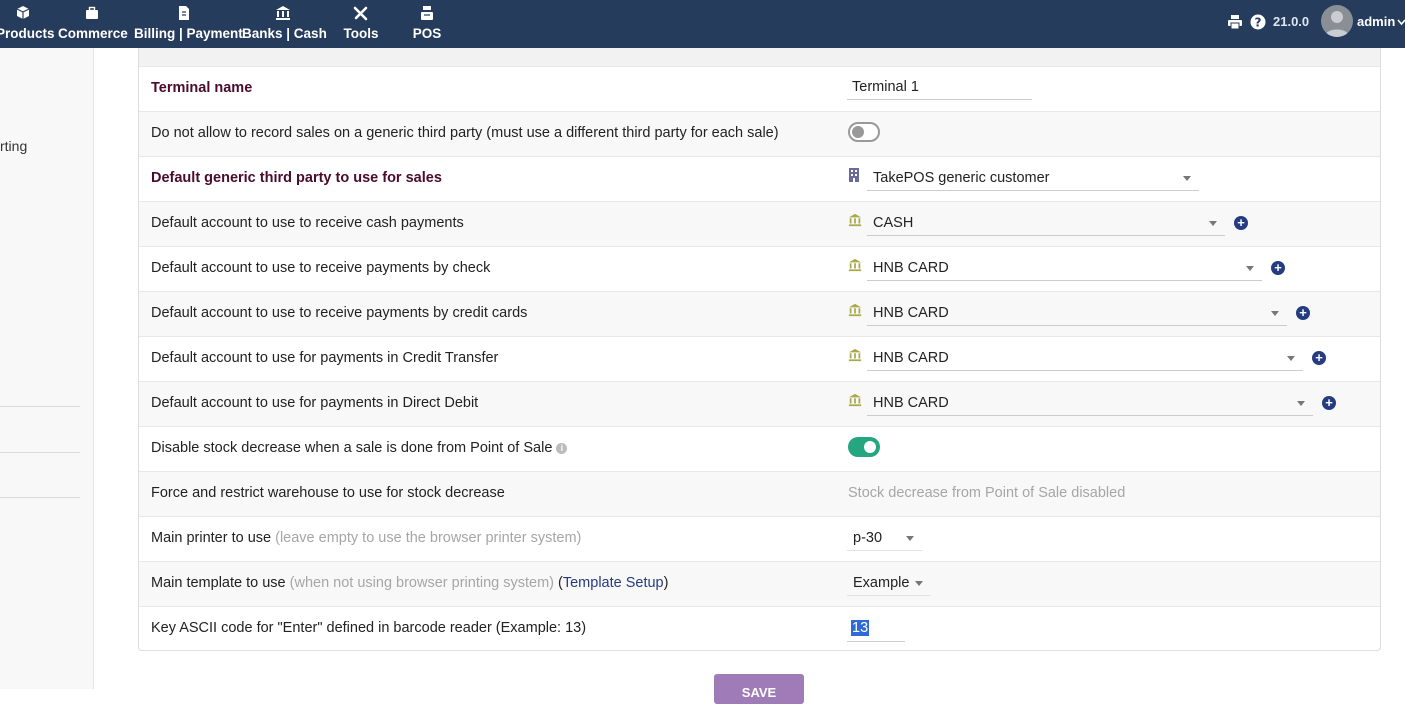 The height and width of the screenshot is (704, 1405). Describe the element at coordinates (864, 447) in the screenshot. I see `disable-stock-toggle` at that location.